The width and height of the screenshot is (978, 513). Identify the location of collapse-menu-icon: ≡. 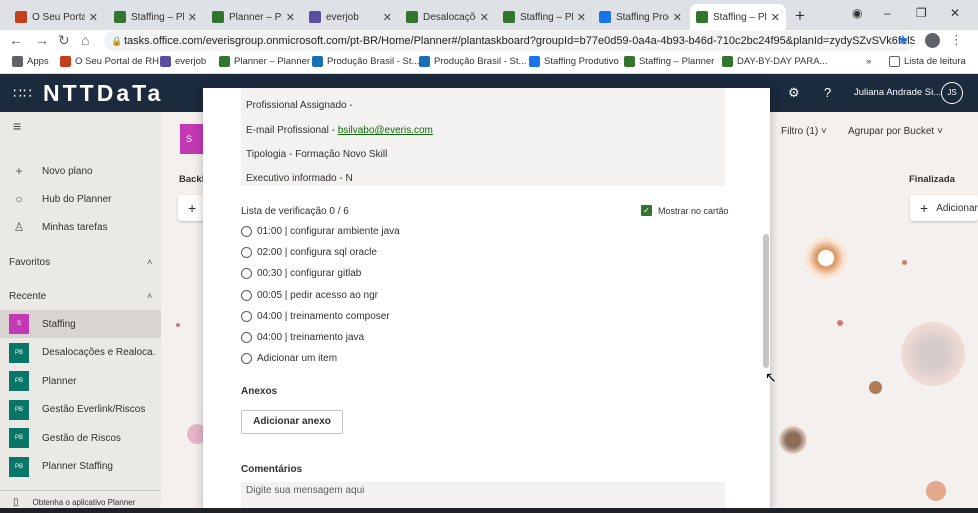
(17, 126).